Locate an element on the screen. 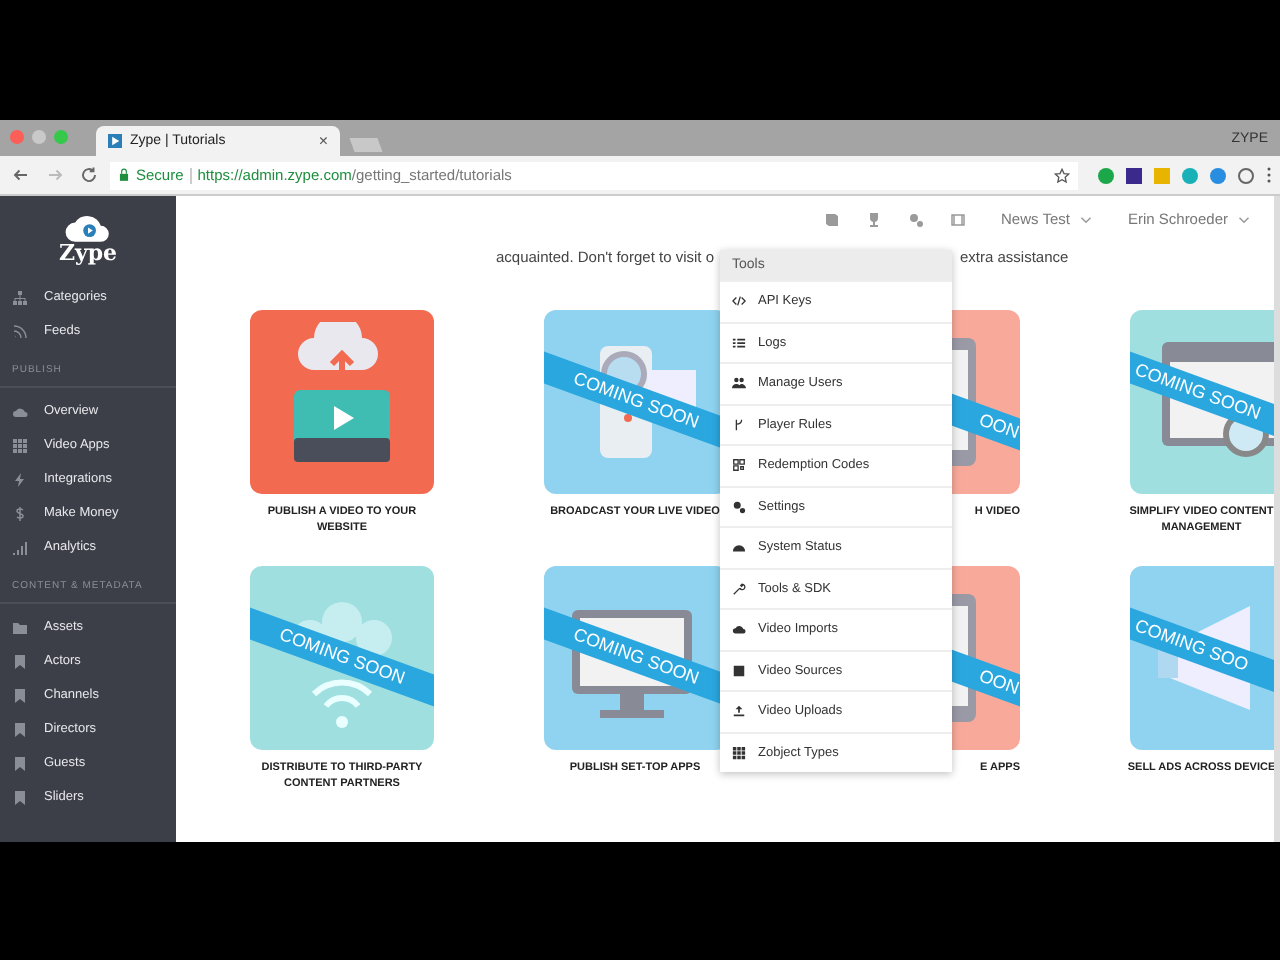  forward-arrow-icon is located at coordinates (55, 175).